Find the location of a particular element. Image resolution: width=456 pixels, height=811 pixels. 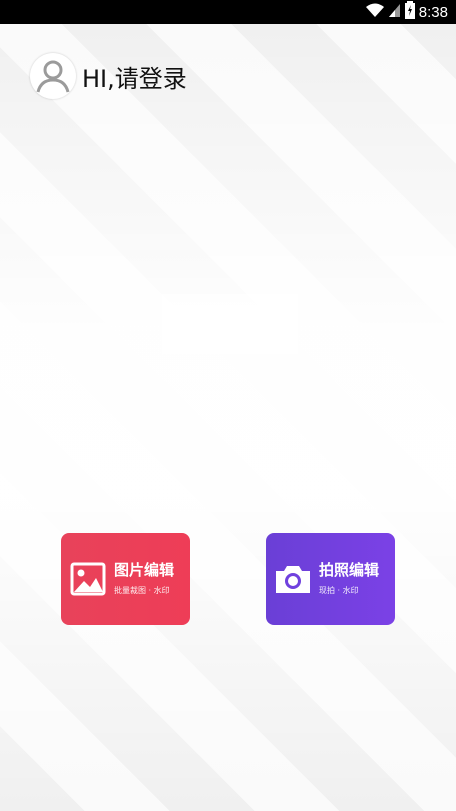

login-prompt: HI,请登录 is located at coordinates (134, 76).